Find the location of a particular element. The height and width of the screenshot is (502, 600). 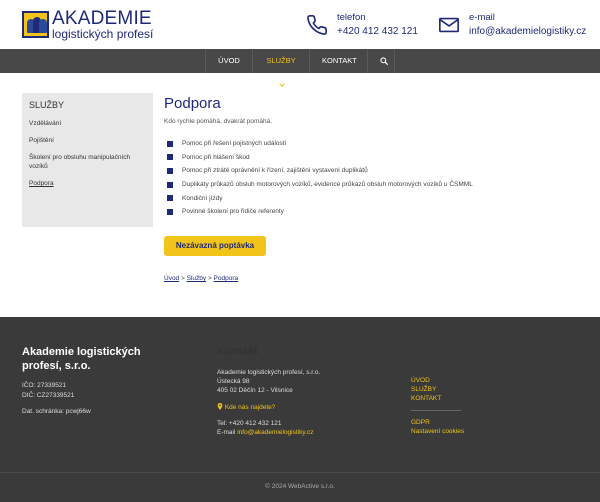

footer-ico: IČO: 27339521 is located at coordinates (44, 385).